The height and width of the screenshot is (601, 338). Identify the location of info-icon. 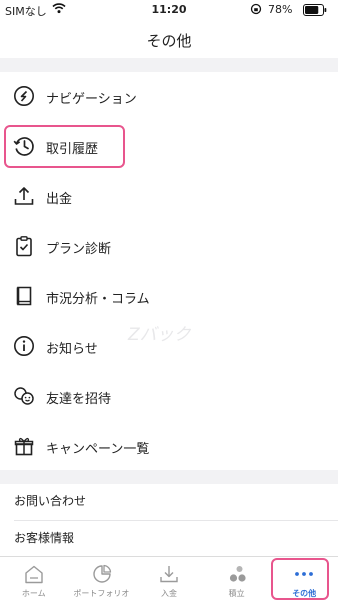
(24, 346).